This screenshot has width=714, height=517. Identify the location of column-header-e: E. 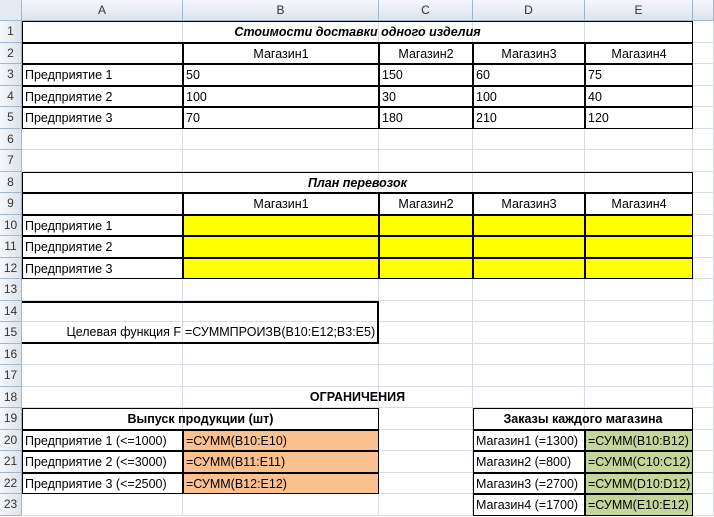
(639, 10).